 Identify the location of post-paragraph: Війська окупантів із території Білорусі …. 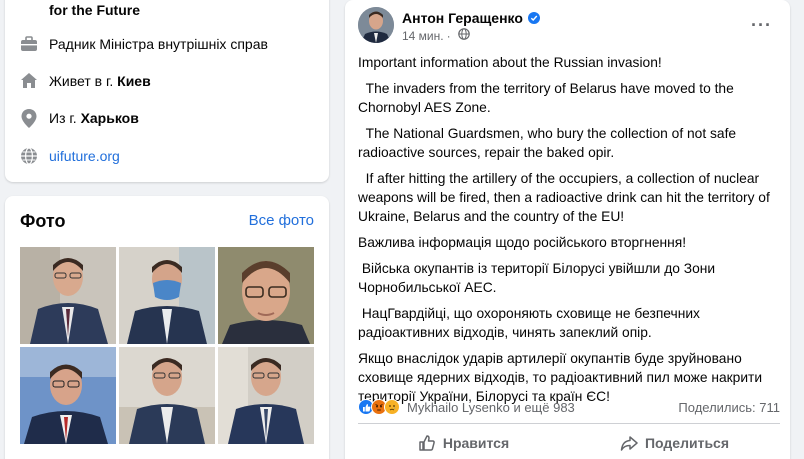
(538, 278).